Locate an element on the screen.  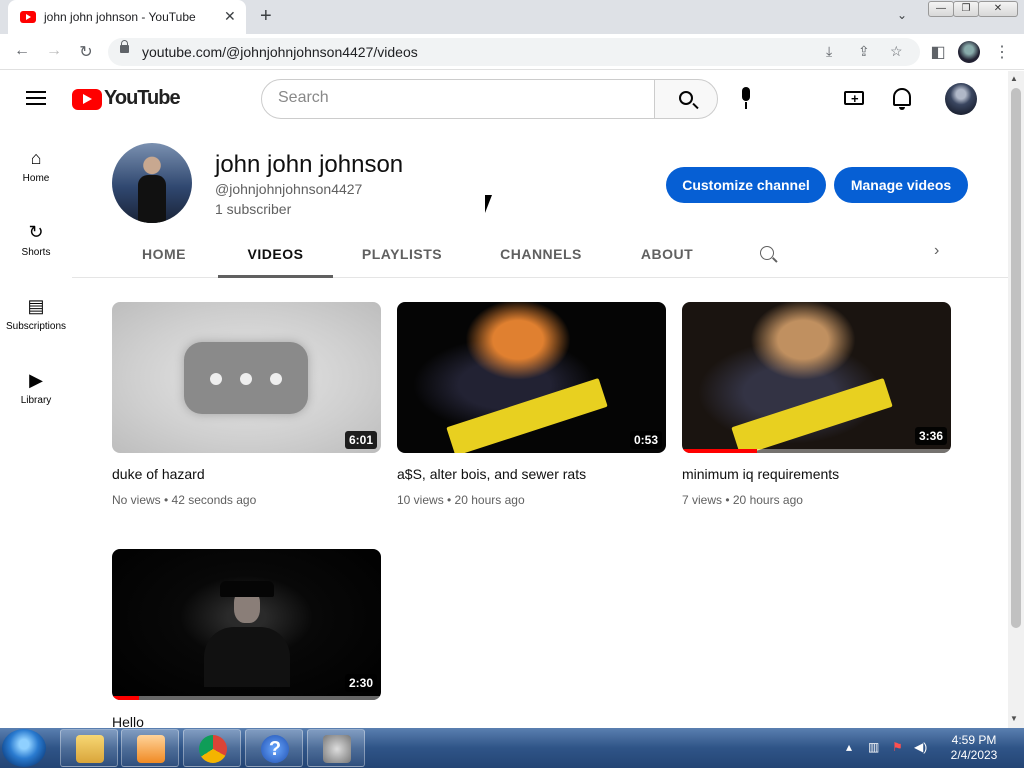
system-clock: 4:59 PM 2/4/2023 is located at coordinates (974, 748).